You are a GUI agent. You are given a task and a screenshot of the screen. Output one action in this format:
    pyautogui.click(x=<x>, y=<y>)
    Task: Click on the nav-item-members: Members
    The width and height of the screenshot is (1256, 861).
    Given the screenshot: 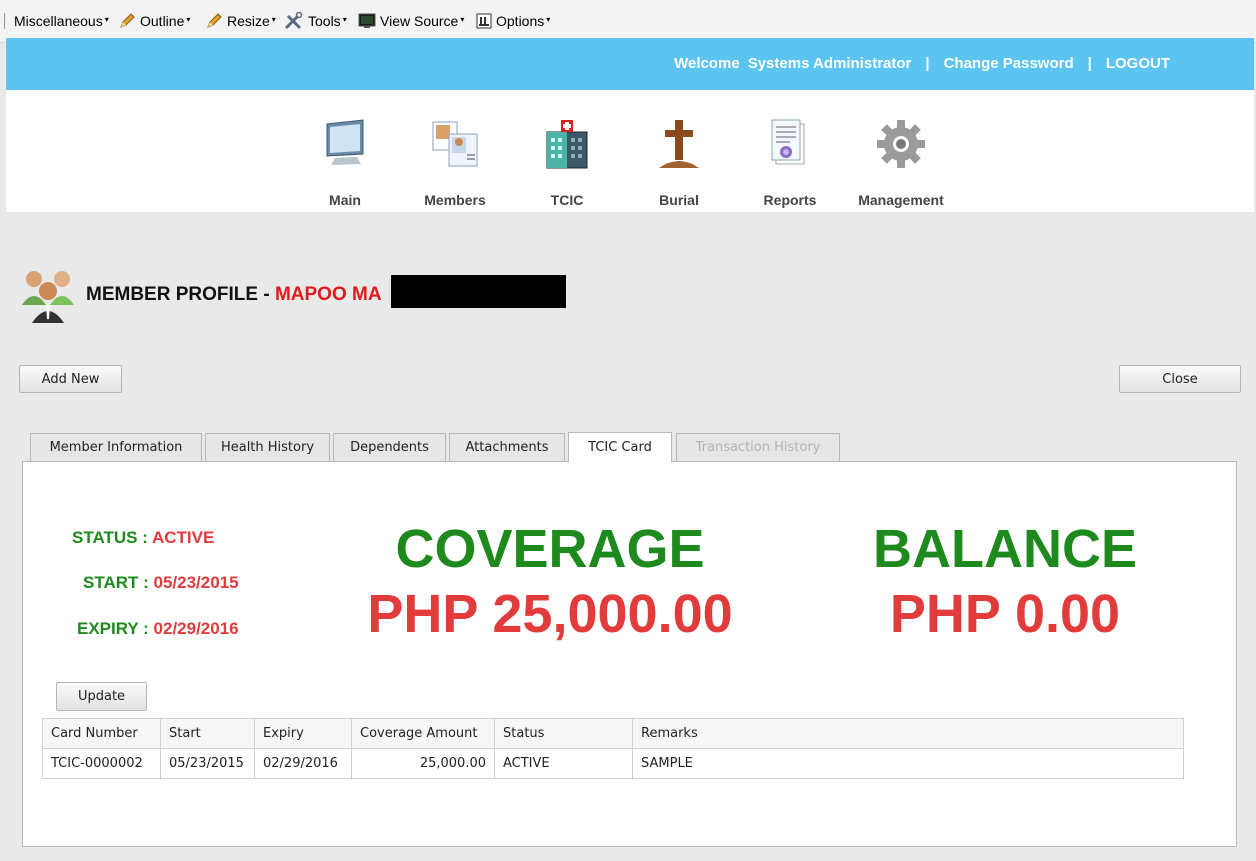 What is the action you would take?
    pyautogui.click(x=455, y=151)
    